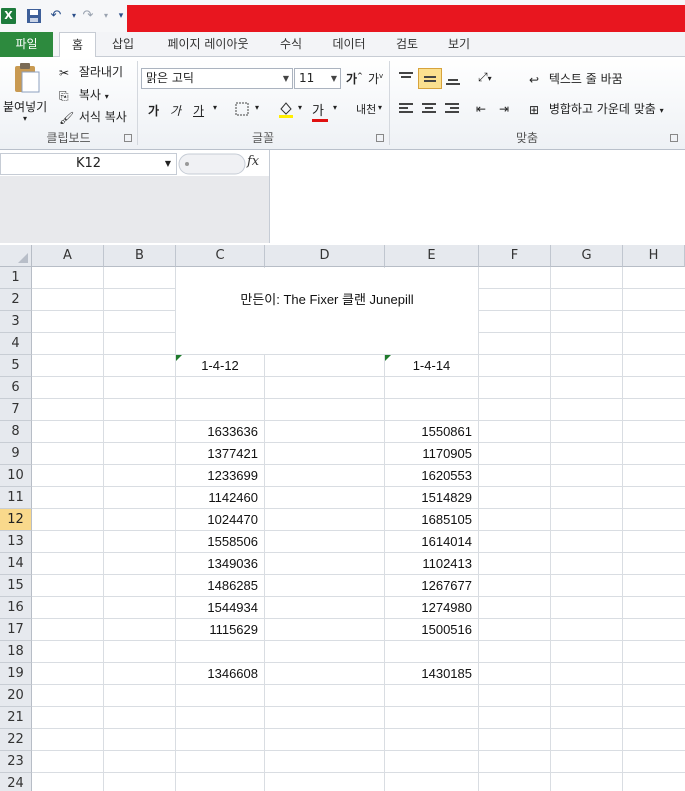 The image size is (685, 791). Describe the element at coordinates (26, 44) in the screenshot. I see `tab-file: 파일` at that location.